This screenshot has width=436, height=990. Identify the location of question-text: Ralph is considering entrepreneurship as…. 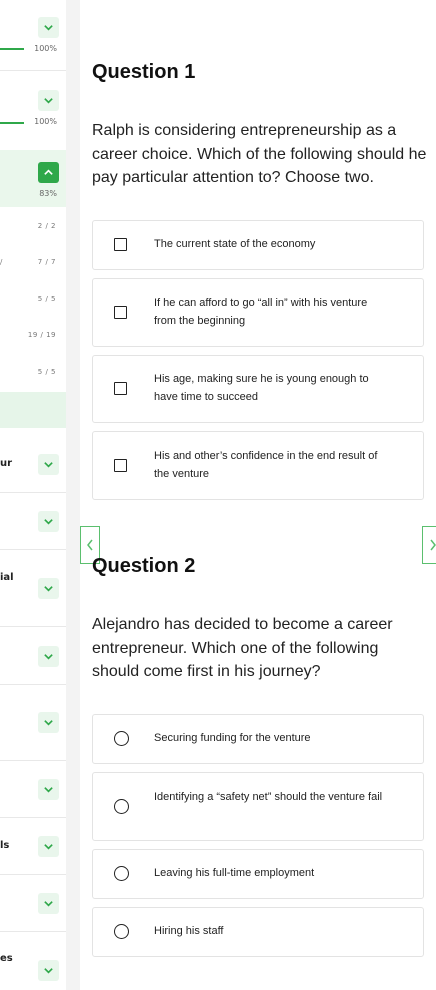
(259, 154).